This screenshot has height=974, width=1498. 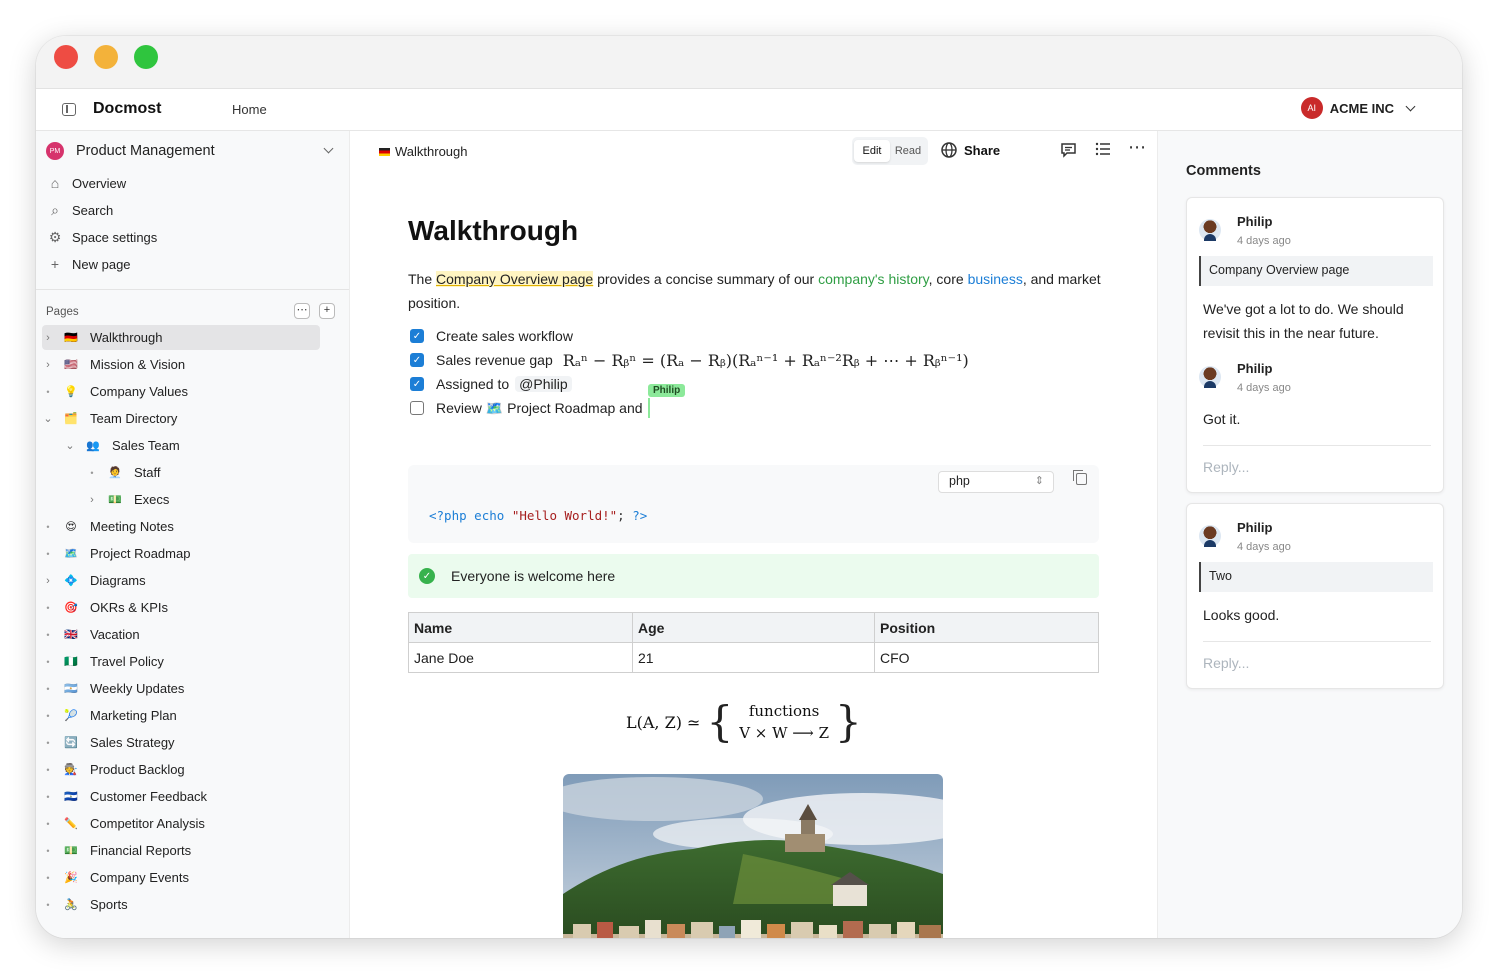 What do you see at coordinates (784, 722) in the screenshot?
I see `formula-rows: functions V × W ⟶ Z` at bounding box center [784, 722].